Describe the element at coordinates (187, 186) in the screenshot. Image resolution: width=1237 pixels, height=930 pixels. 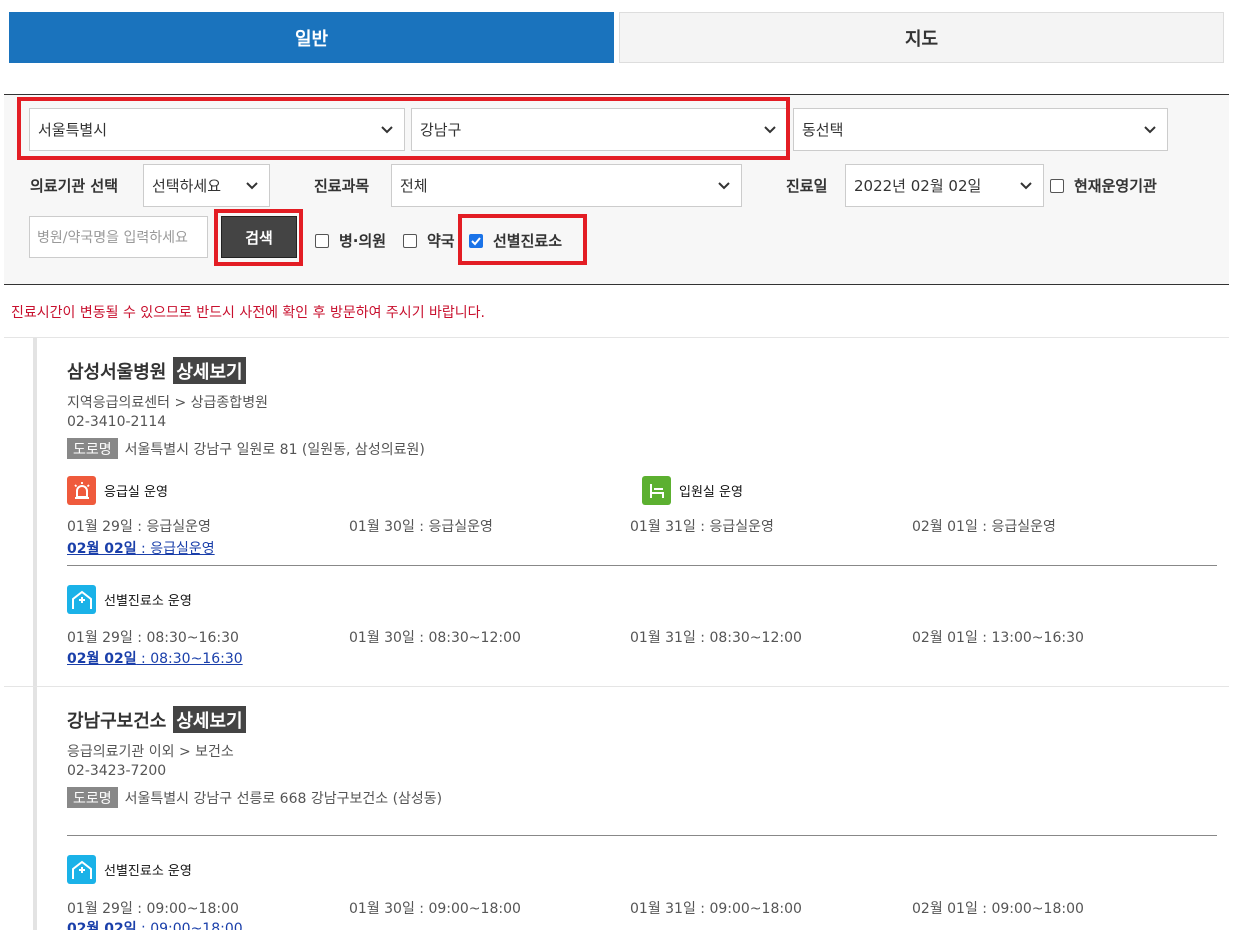
I see `institution-select-value: 선택하세요` at that location.